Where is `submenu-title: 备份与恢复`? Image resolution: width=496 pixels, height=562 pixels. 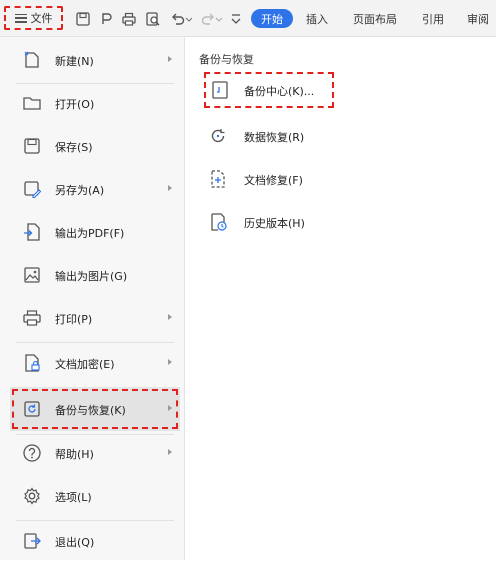 submenu-title: 备份与恢复 is located at coordinates (226, 59).